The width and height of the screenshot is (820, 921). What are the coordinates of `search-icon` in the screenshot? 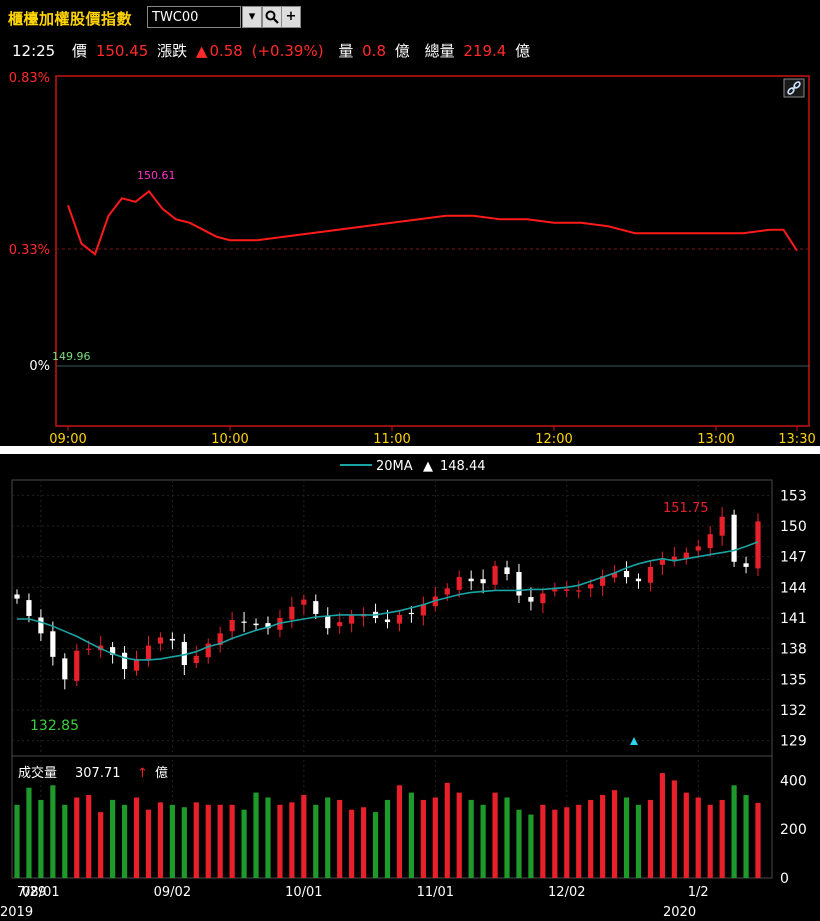 It's located at (272, 17).